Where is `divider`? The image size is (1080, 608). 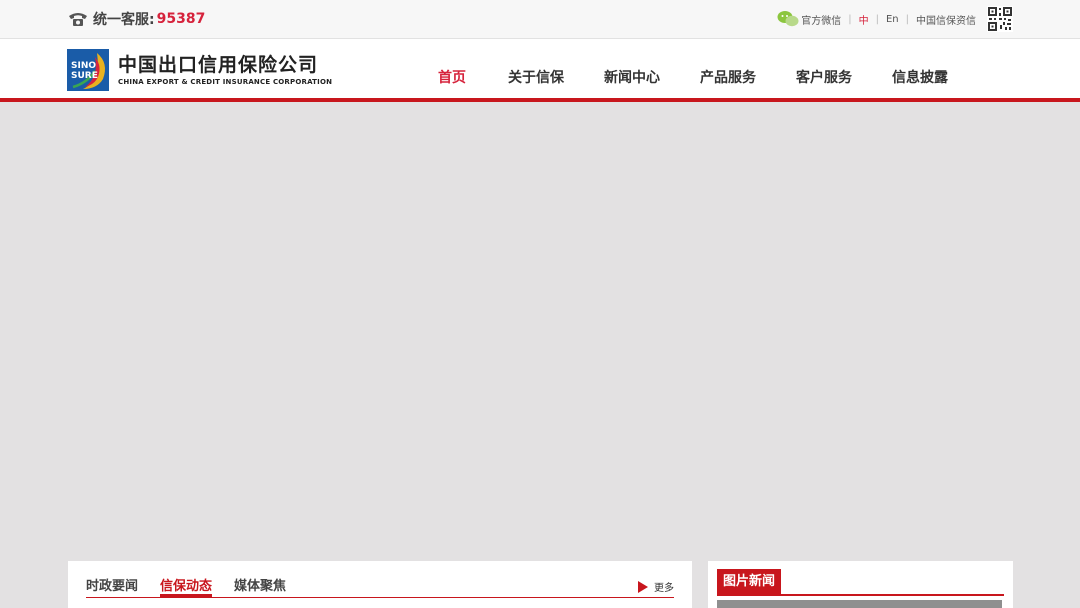 divider is located at coordinates (380, 597).